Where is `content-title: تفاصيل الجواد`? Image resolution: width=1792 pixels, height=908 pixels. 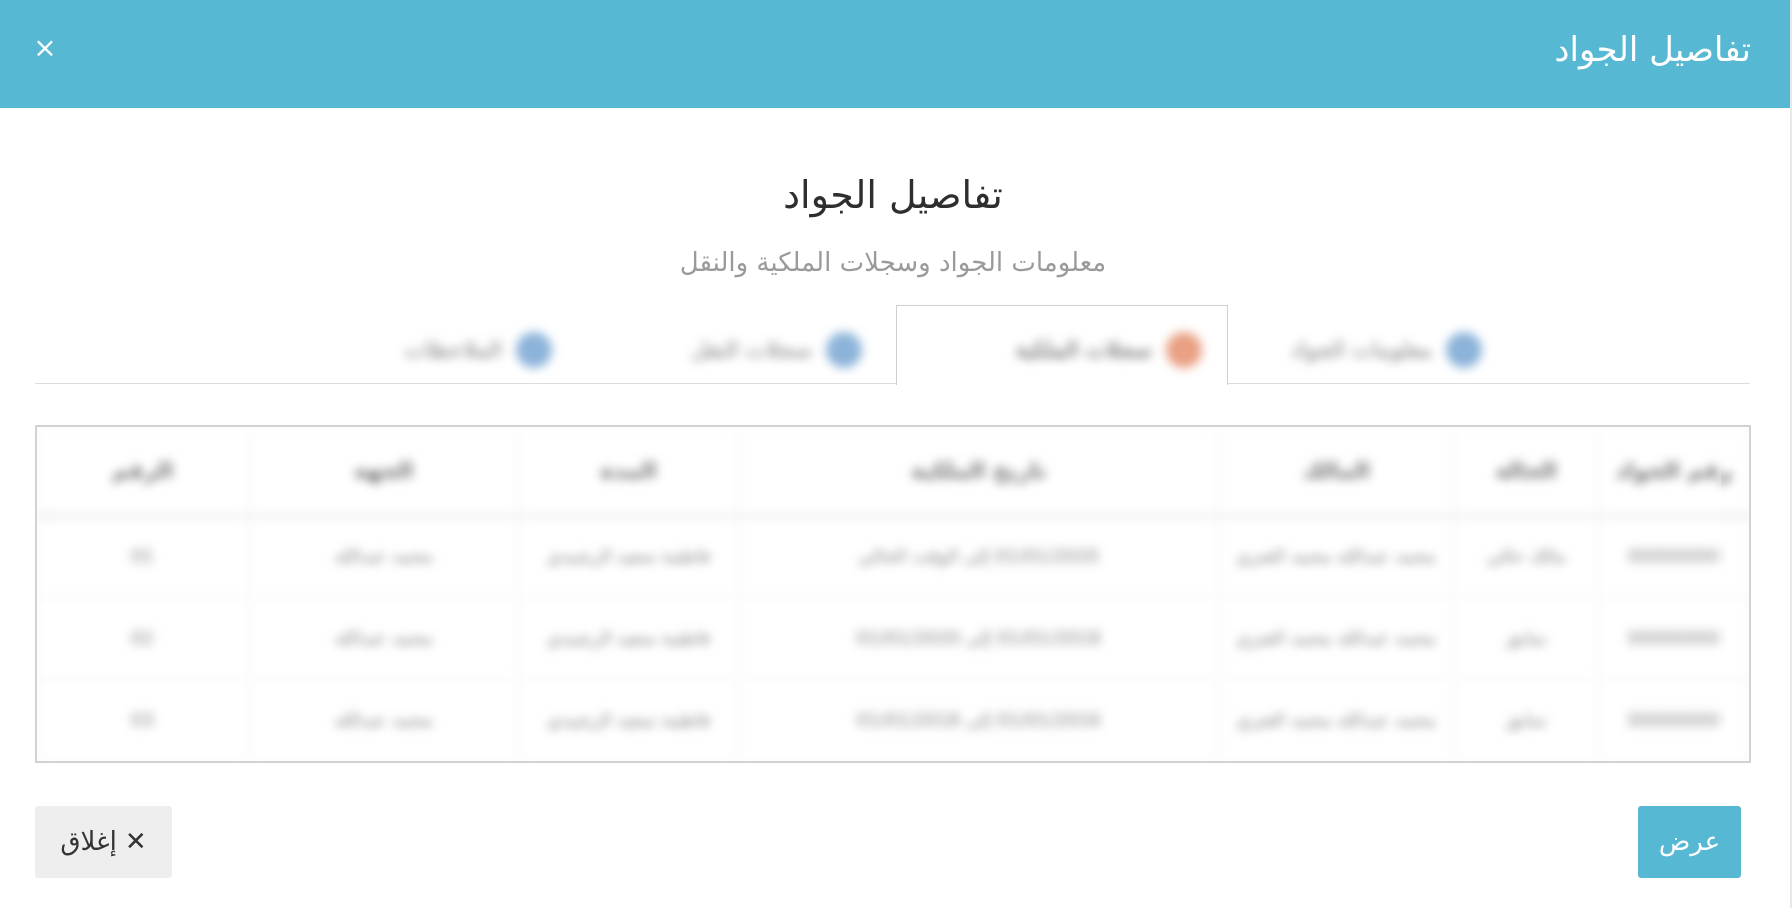
content-title: تفاصيل الجواد is located at coordinates (893, 195).